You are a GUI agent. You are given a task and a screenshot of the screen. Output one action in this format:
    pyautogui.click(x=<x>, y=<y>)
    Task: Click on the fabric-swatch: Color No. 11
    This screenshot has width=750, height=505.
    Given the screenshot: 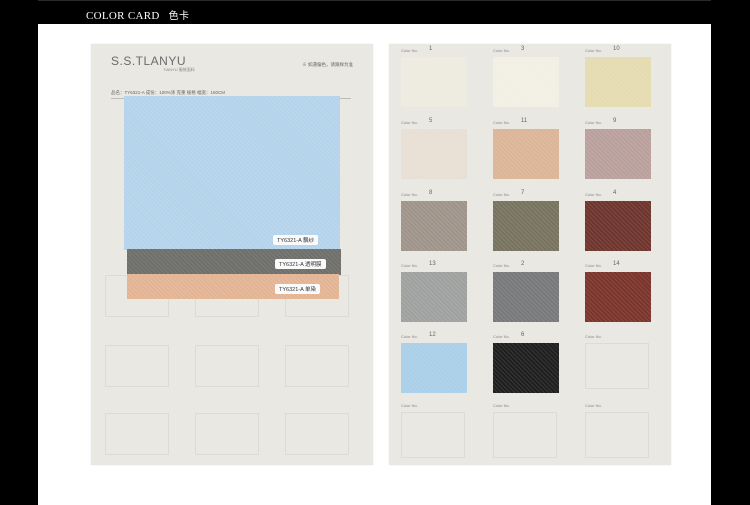 What is the action you would take?
    pyautogui.click(x=526, y=149)
    